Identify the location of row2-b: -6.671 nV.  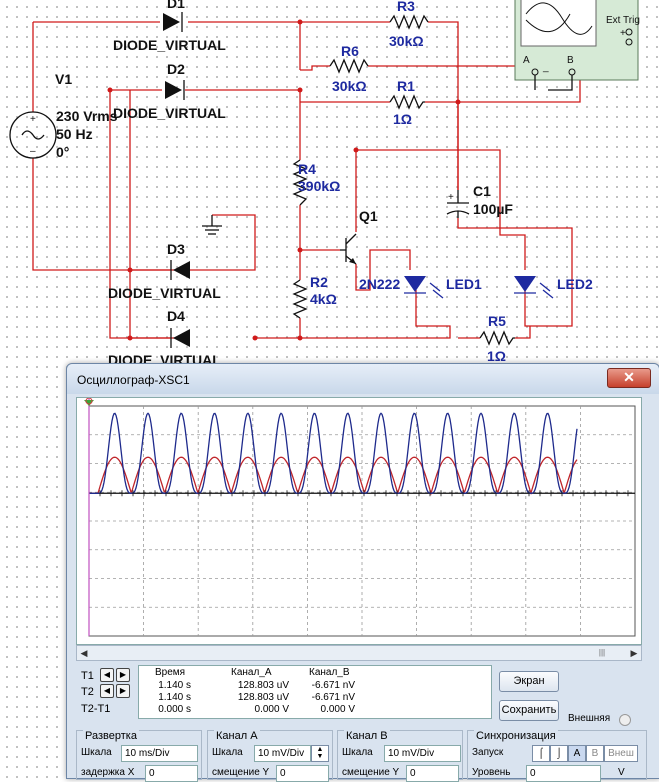
(333, 697).